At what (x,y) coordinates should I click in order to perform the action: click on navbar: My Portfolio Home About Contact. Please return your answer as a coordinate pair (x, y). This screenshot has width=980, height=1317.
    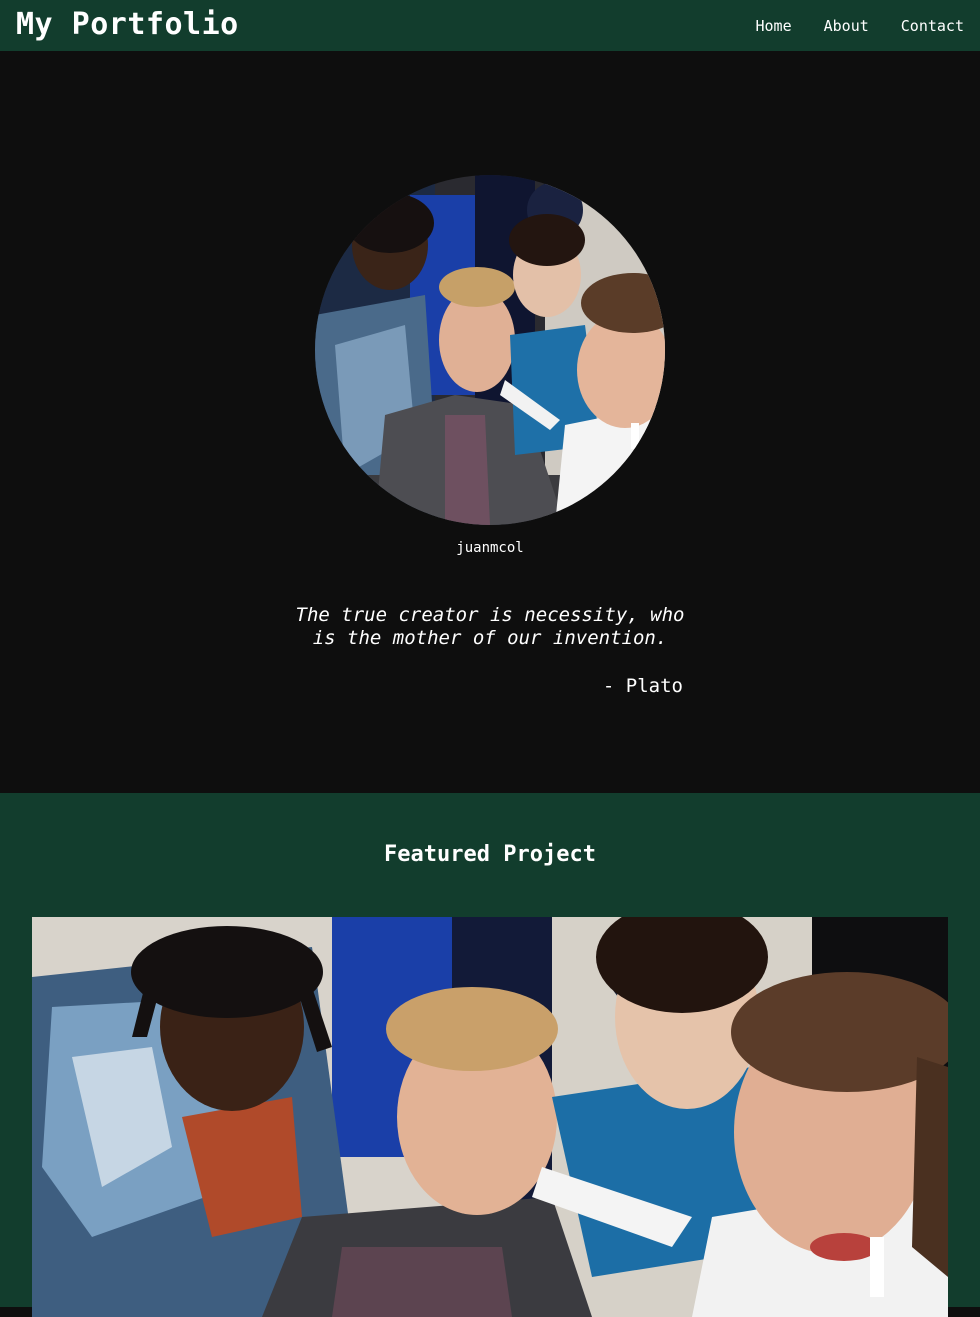
    Looking at the image, I should click on (490, 25).